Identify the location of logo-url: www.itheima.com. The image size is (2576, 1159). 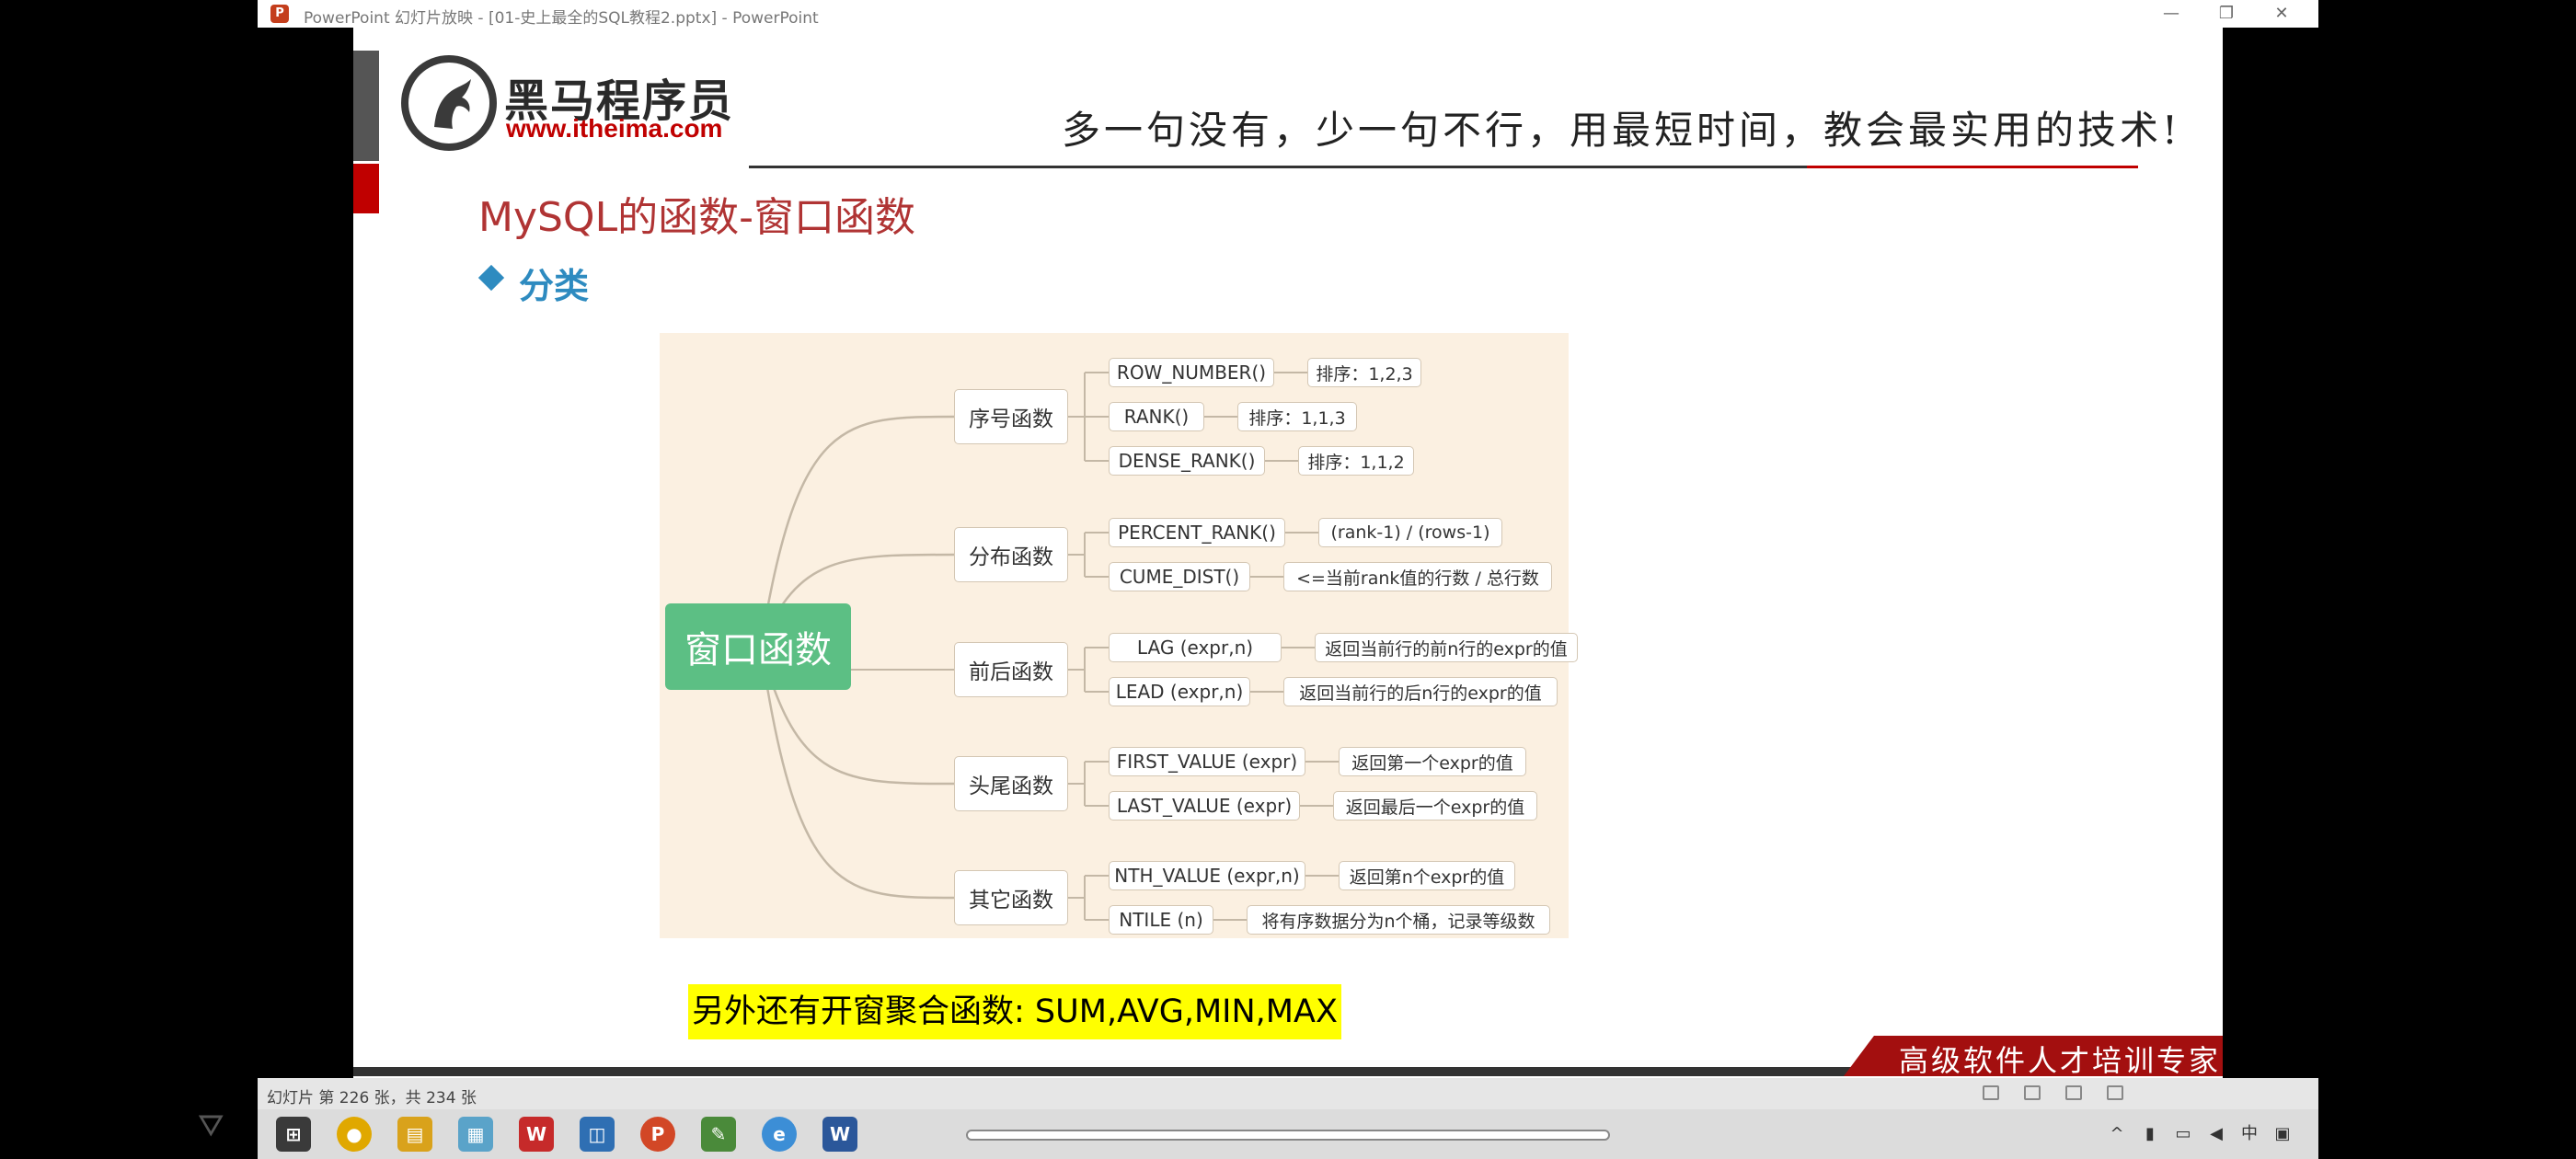
(614, 128).